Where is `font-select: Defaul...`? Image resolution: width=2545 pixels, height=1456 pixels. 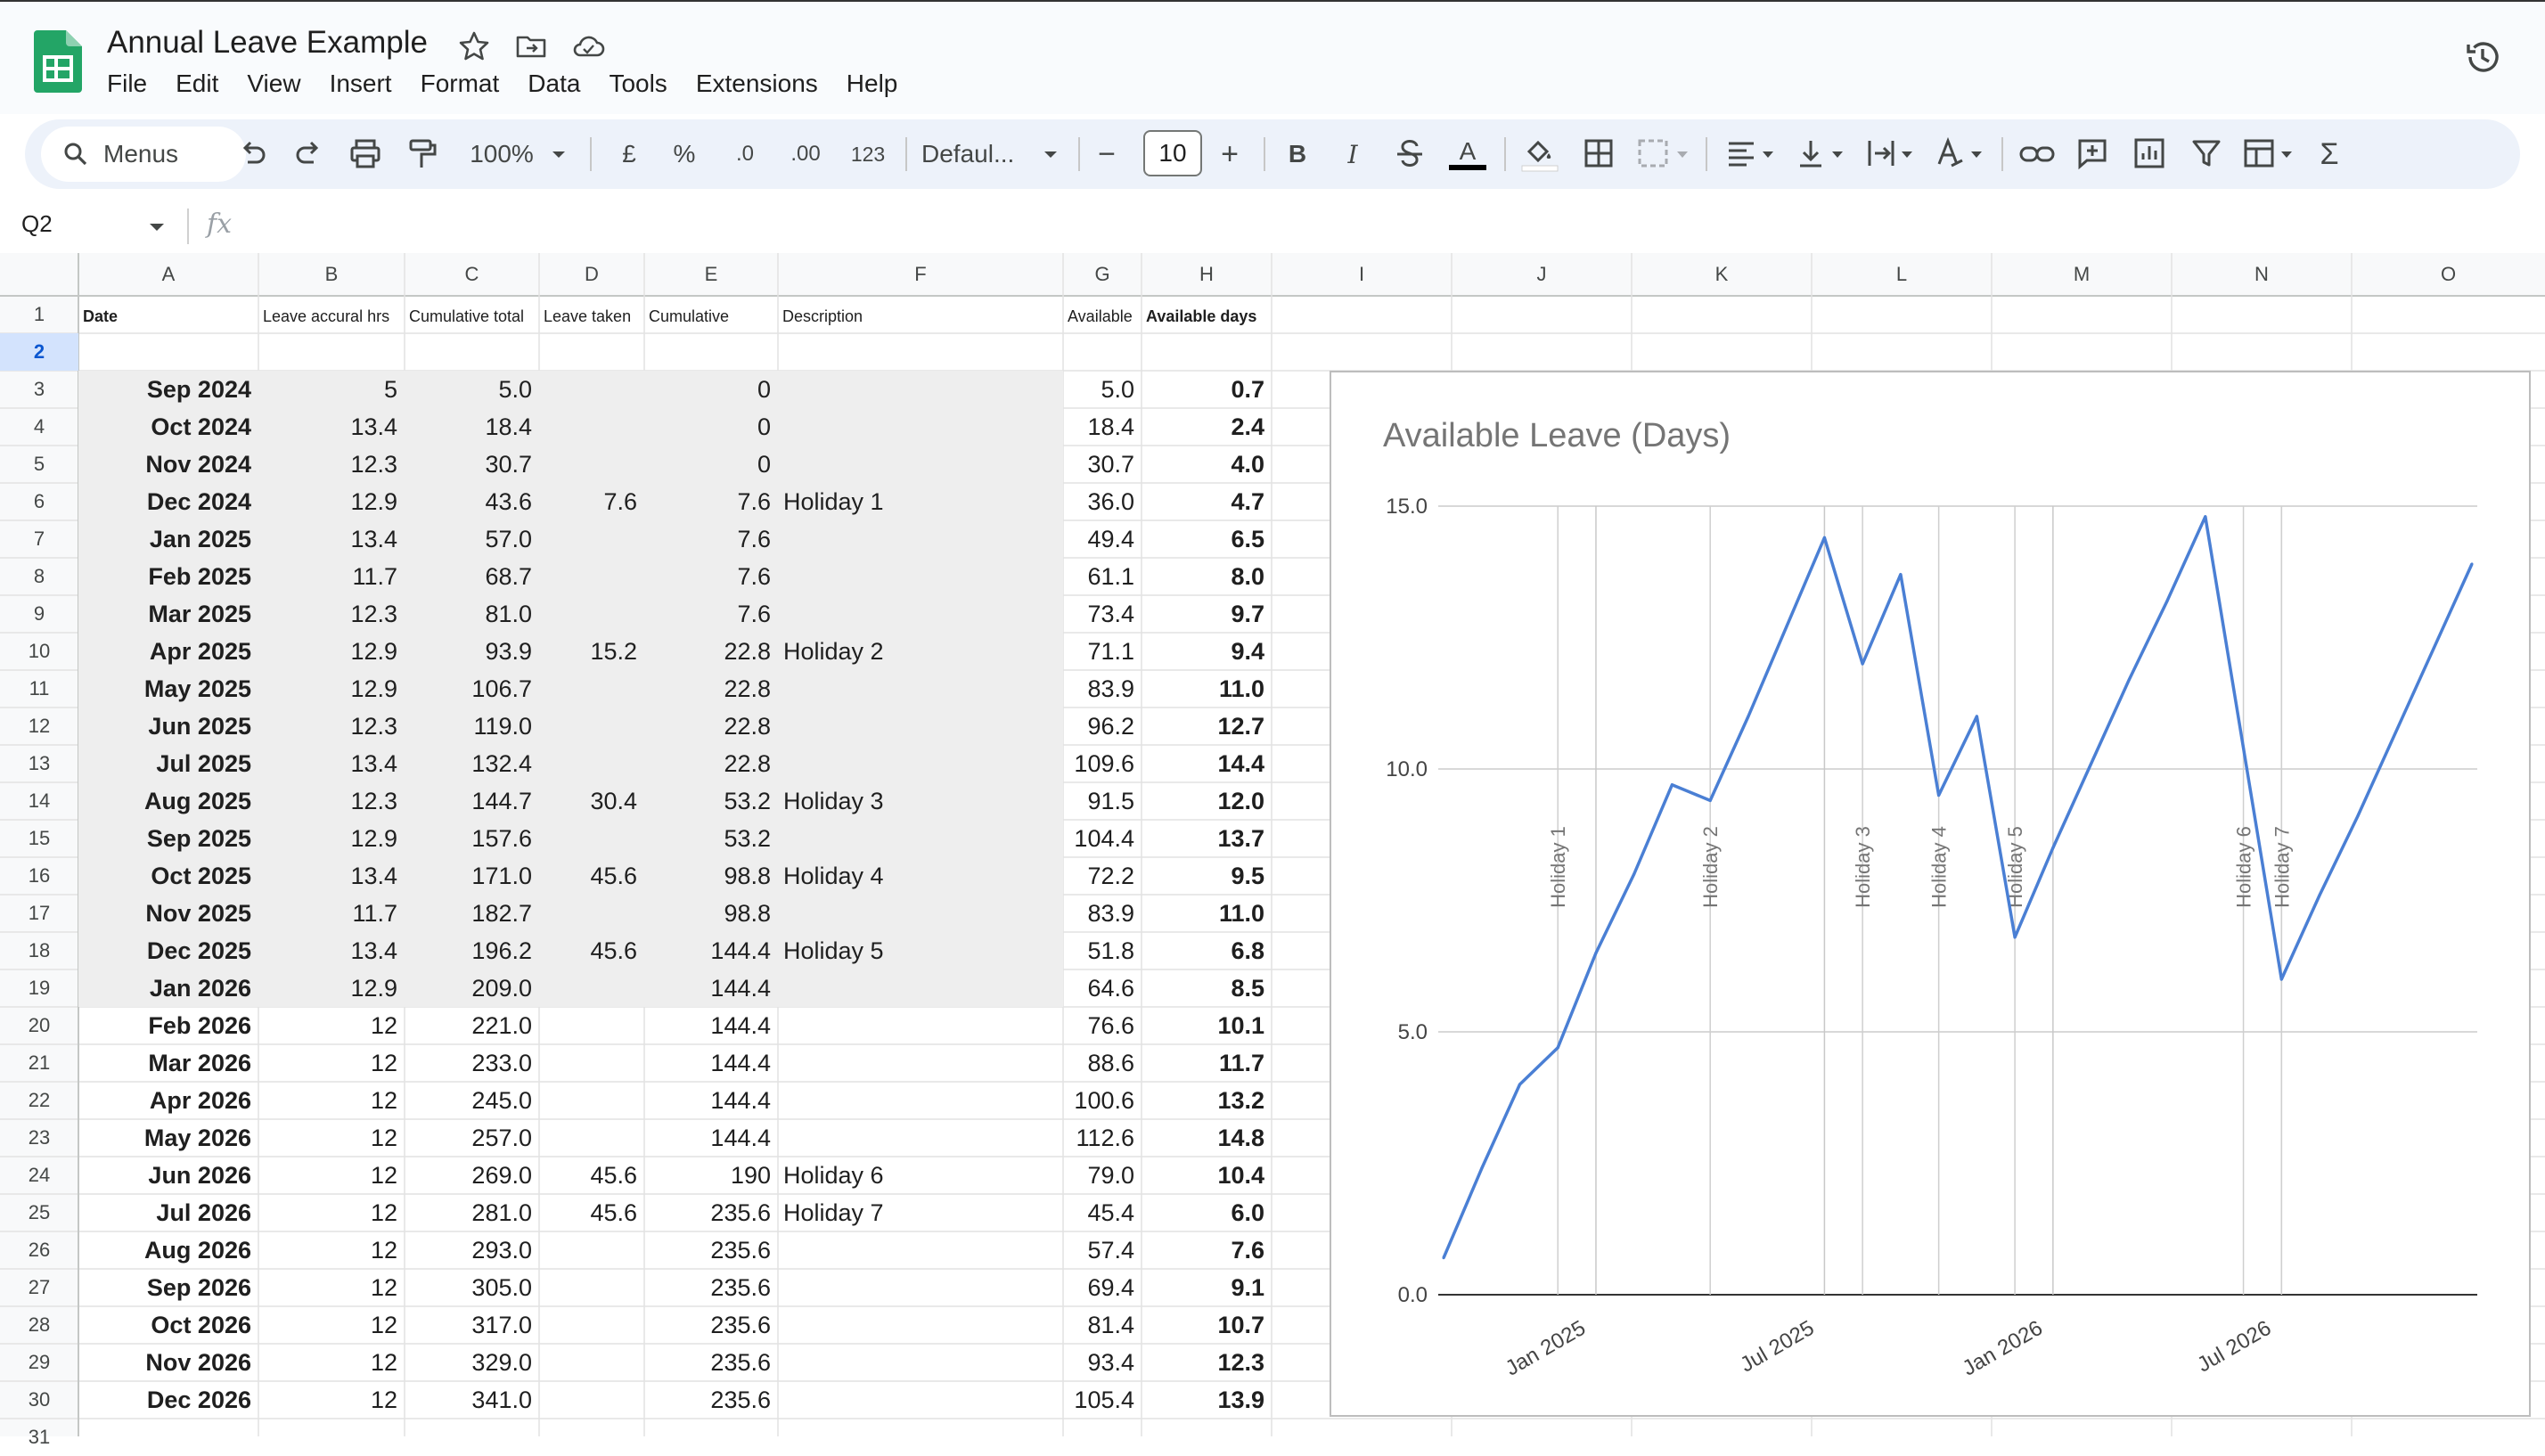
font-select: Defaul... is located at coordinates (979, 154).